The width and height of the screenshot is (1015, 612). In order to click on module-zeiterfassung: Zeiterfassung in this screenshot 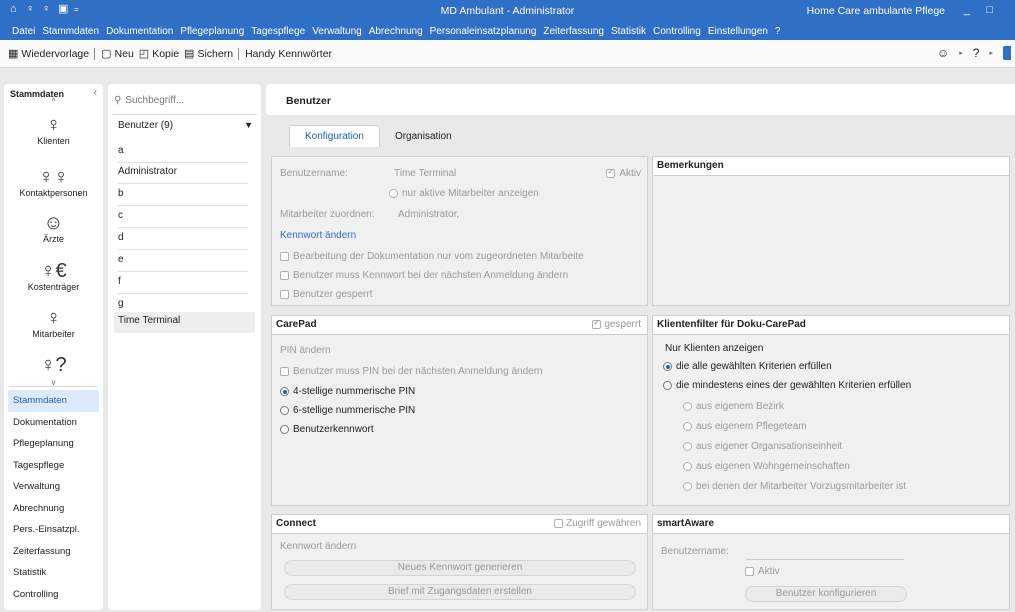, I will do `click(53, 552)`.